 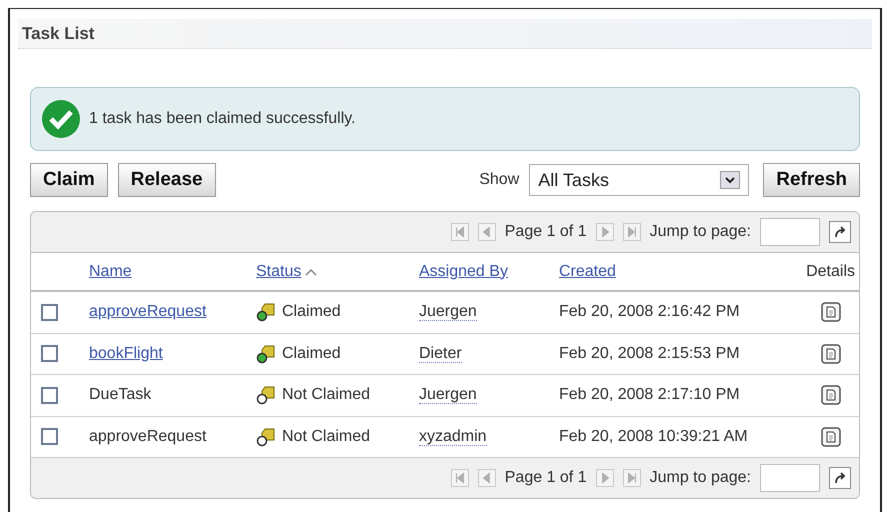 I want to click on task-name: DueTask, so click(x=120, y=395).